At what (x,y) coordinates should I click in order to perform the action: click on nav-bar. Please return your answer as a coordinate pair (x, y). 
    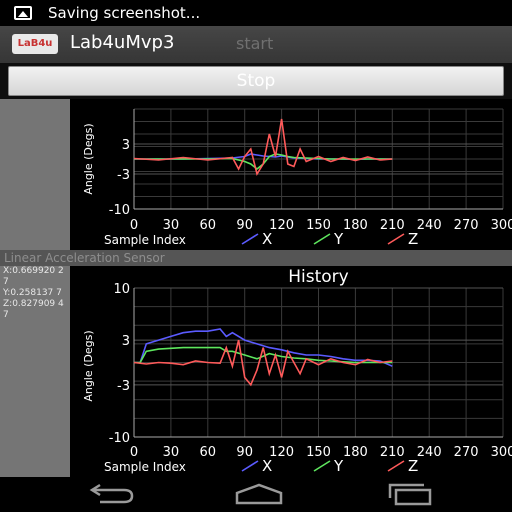
    Looking at the image, I should click on (256, 494).